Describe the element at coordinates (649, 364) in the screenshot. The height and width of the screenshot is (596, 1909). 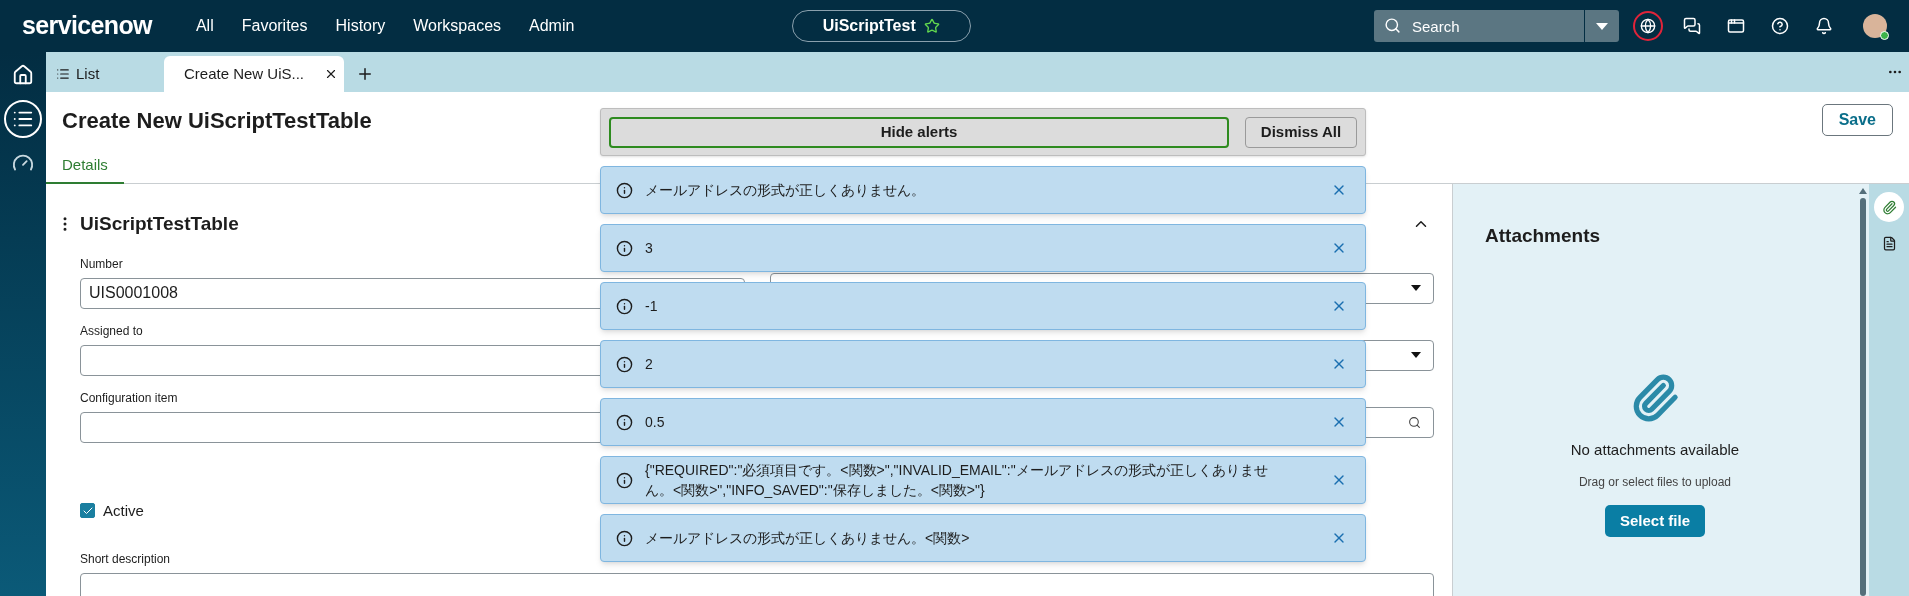
I see `alert-text: 2` at that location.